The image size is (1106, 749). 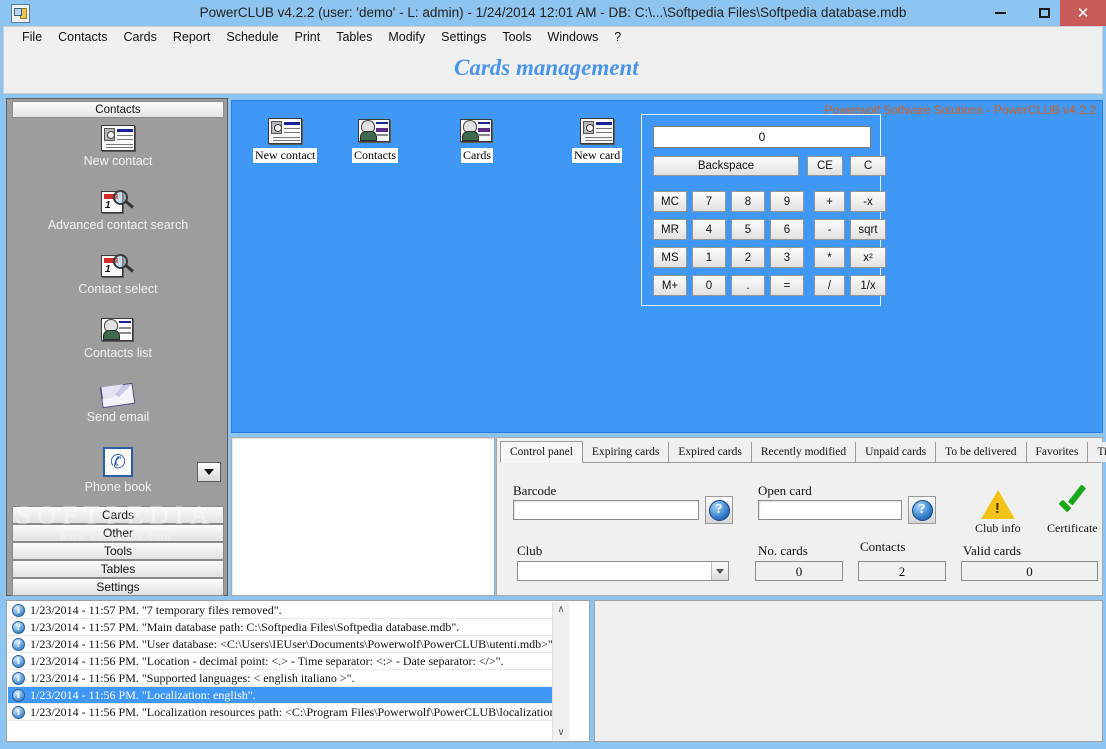 What do you see at coordinates (623, 571) in the screenshot?
I see `club-select` at bounding box center [623, 571].